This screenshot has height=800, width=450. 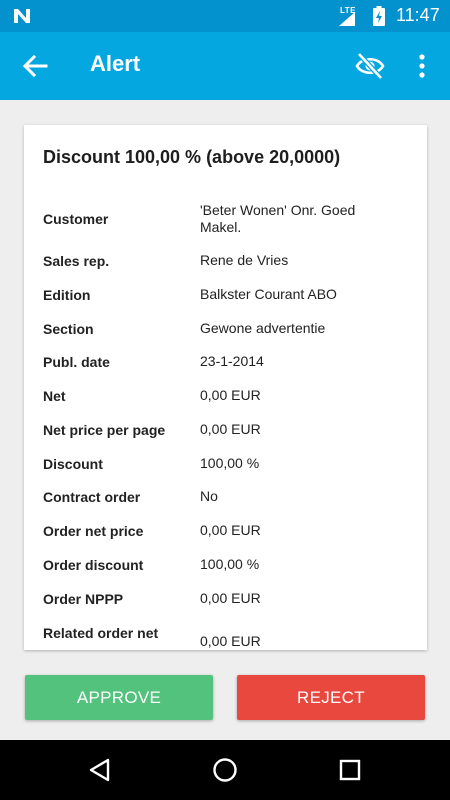 I want to click on field-label: Section, so click(x=68, y=329).